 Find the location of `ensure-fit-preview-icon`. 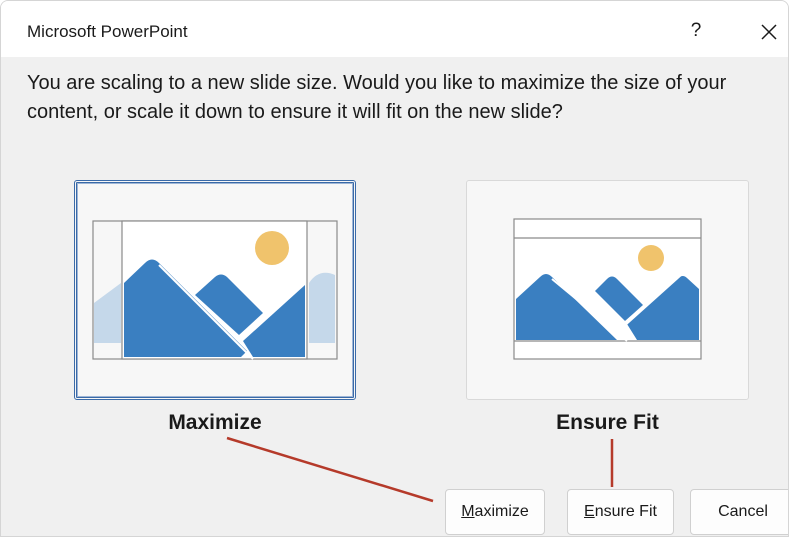

ensure-fit-preview-icon is located at coordinates (607, 289).